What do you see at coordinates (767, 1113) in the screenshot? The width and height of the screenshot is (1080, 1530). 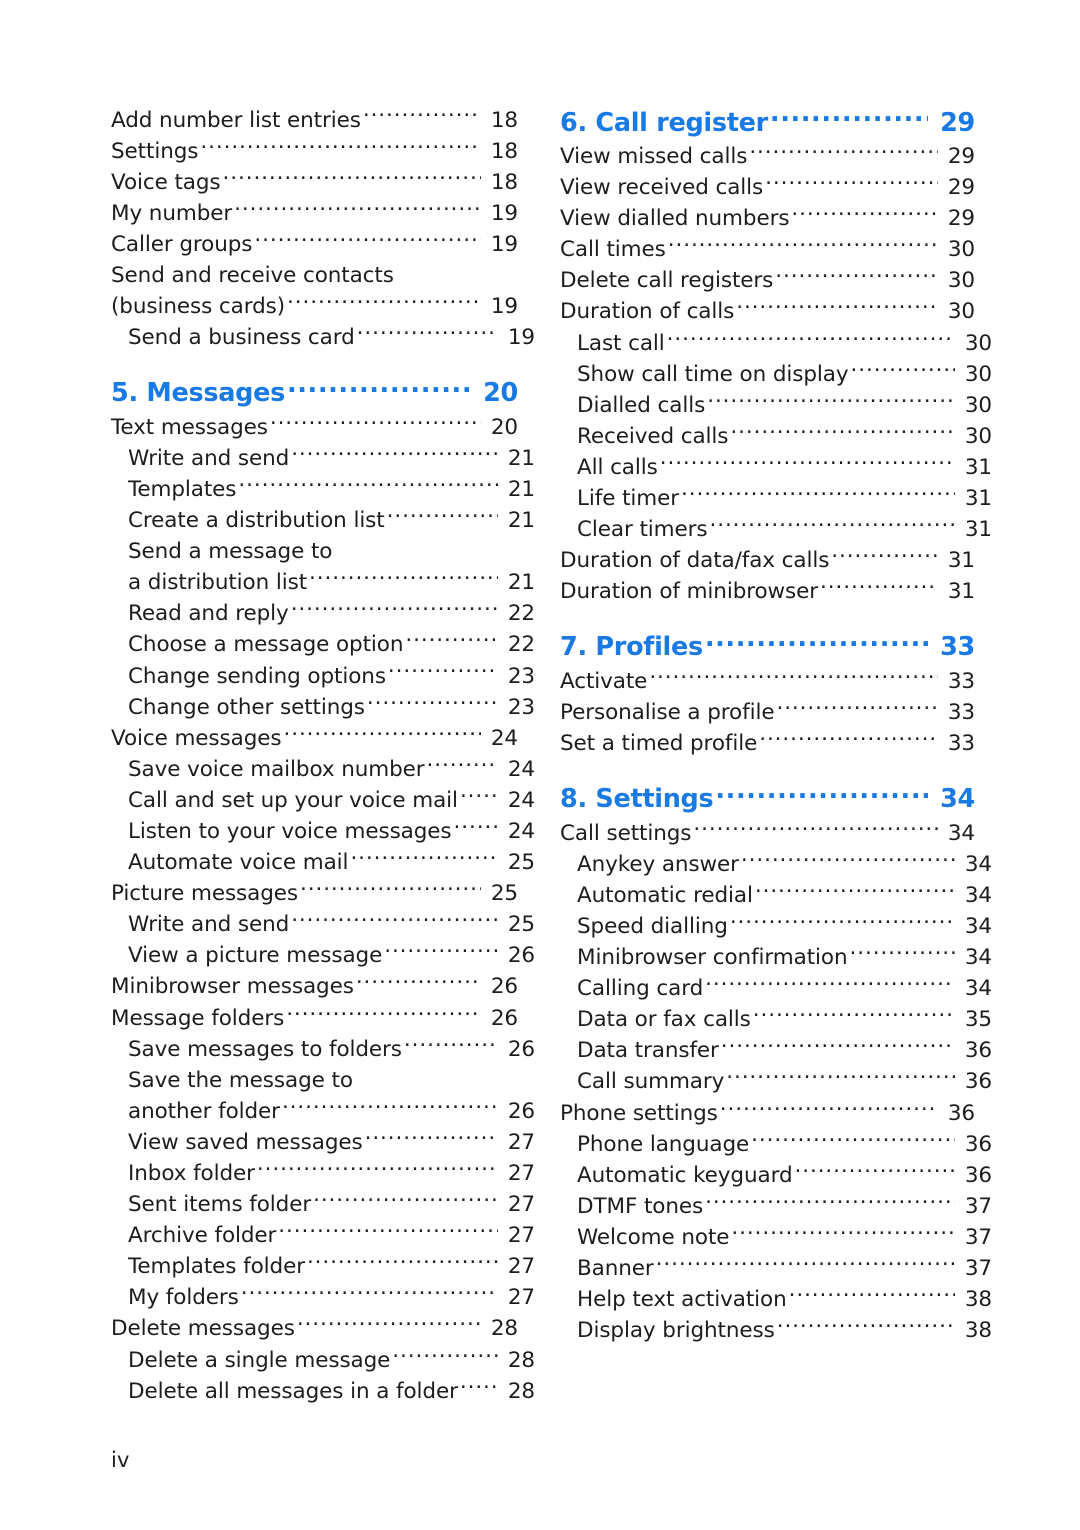 I see `toc-entry: Phone settings 36` at bounding box center [767, 1113].